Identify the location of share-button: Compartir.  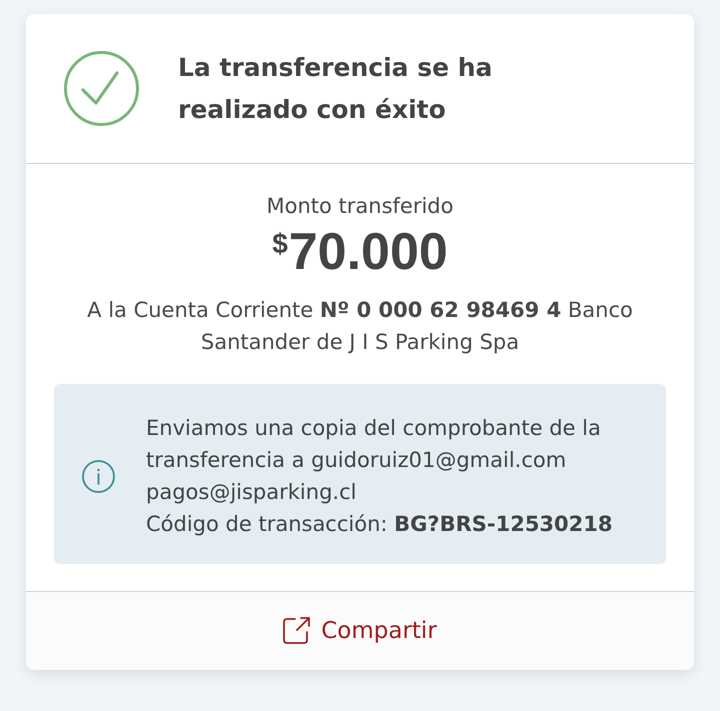
(360, 631).